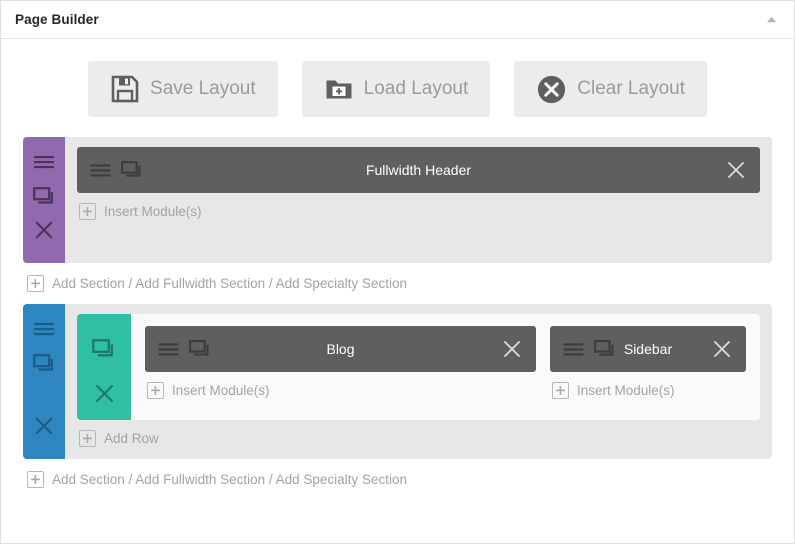  I want to click on add-row-button: Add Row, so click(418, 435).